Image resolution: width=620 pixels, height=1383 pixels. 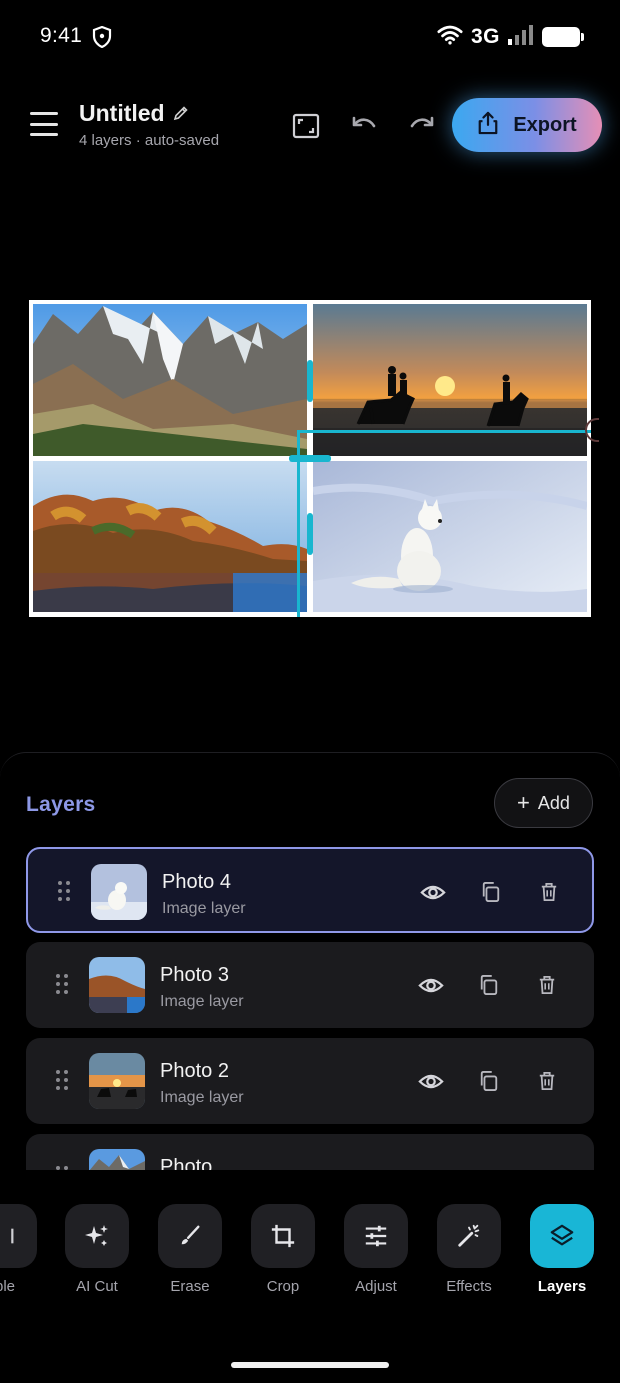 I want to click on tool-label: AI Cut, so click(x=97, y=1286).